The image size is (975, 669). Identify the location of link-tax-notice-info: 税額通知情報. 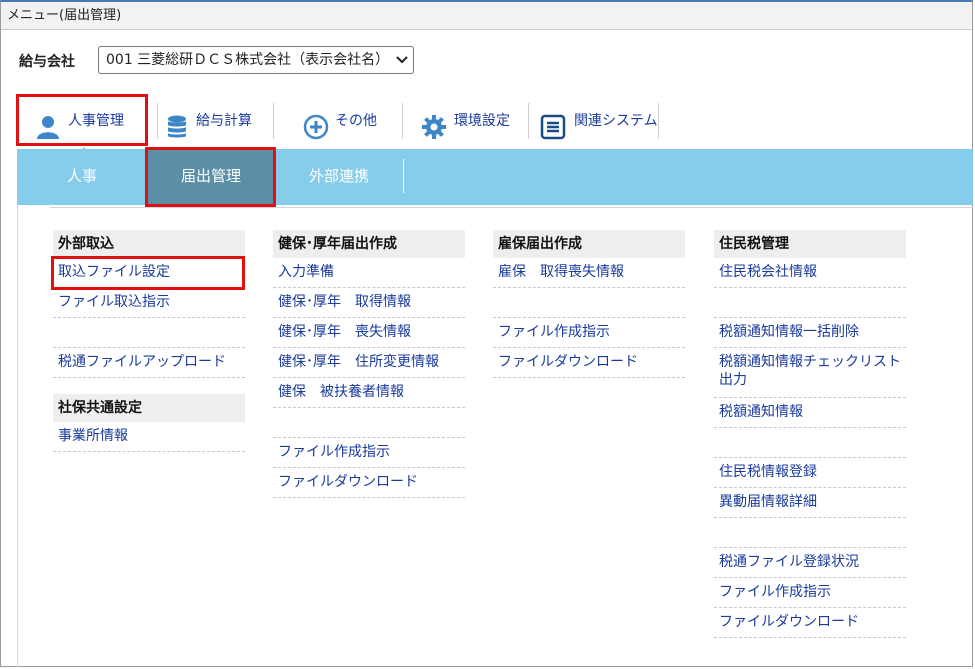
(810, 413).